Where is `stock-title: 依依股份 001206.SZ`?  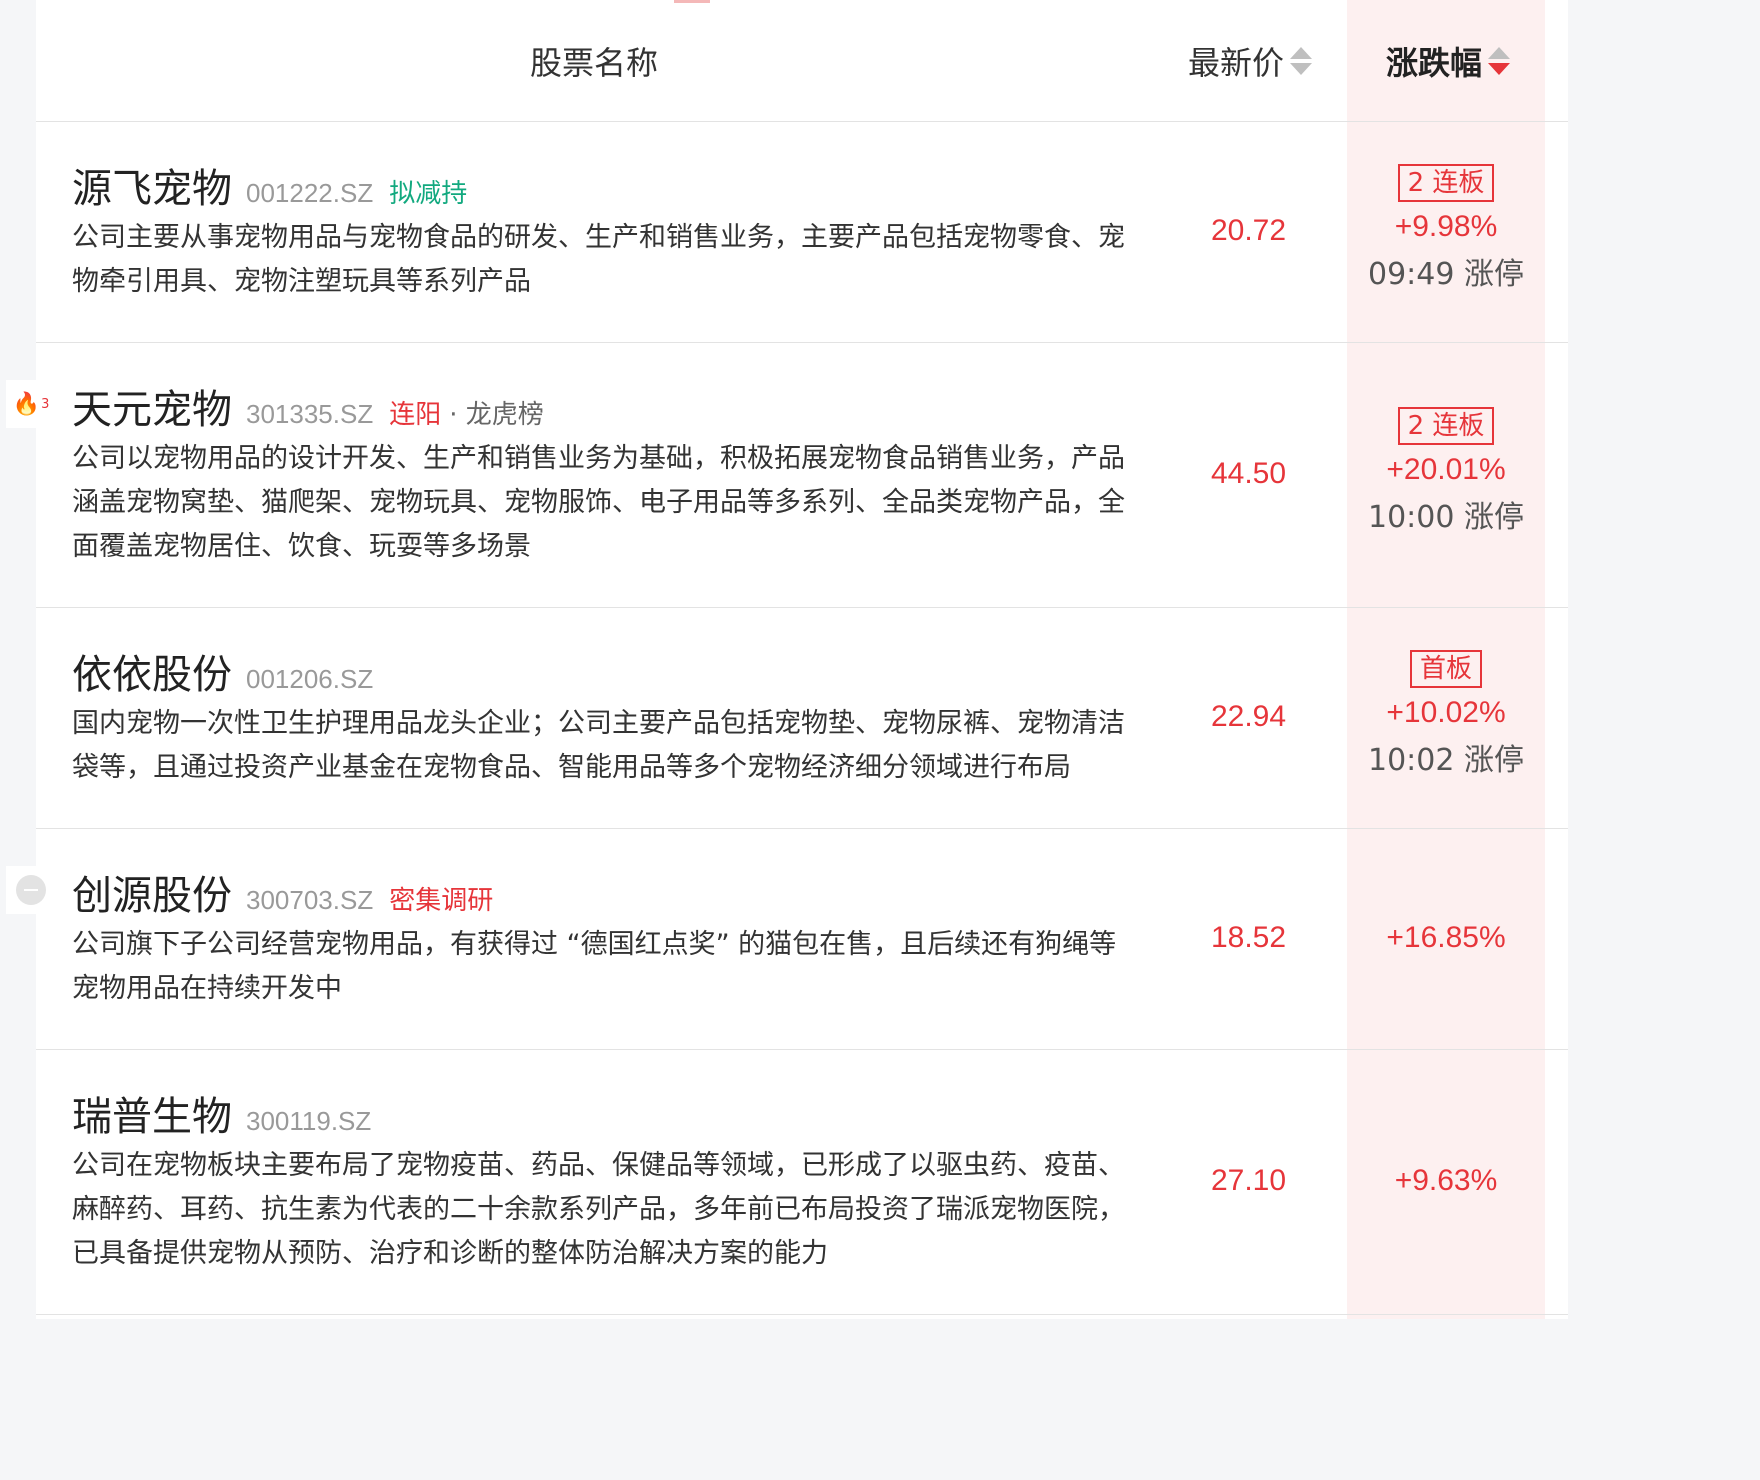
stock-title: 依依股份 001206.SZ is located at coordinates (222, 671).